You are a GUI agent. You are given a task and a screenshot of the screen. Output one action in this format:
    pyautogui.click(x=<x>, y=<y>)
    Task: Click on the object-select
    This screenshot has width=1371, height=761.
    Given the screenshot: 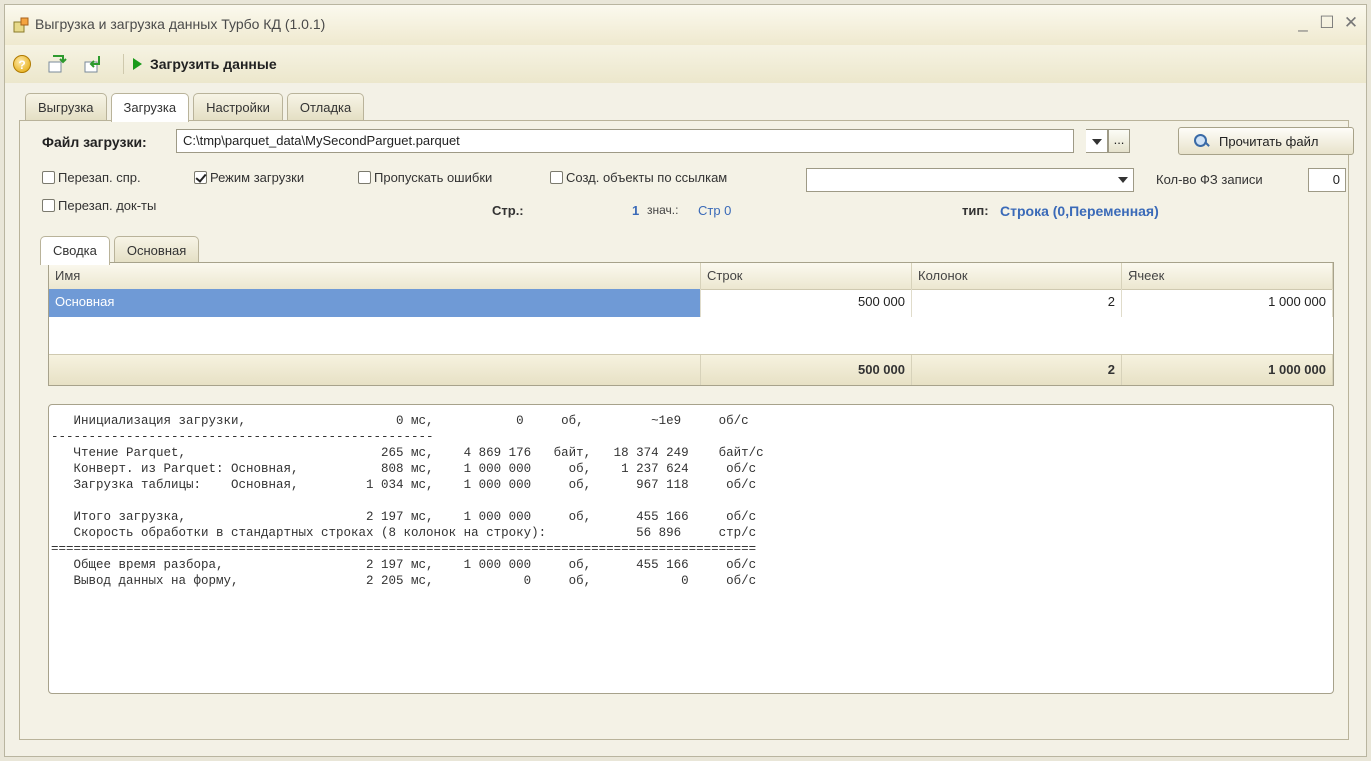 What is the action you would take?
    pyautogui.click(x=970, y=180)
    